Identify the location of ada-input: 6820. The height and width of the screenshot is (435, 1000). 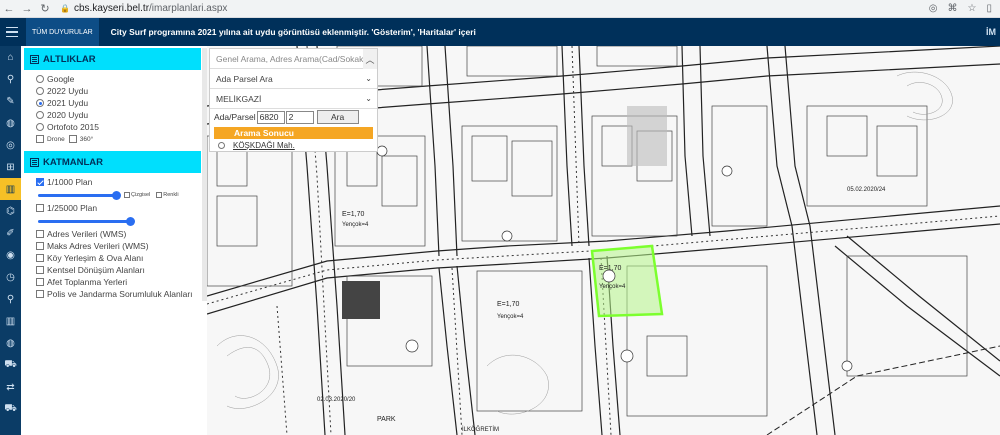
(270, 117).